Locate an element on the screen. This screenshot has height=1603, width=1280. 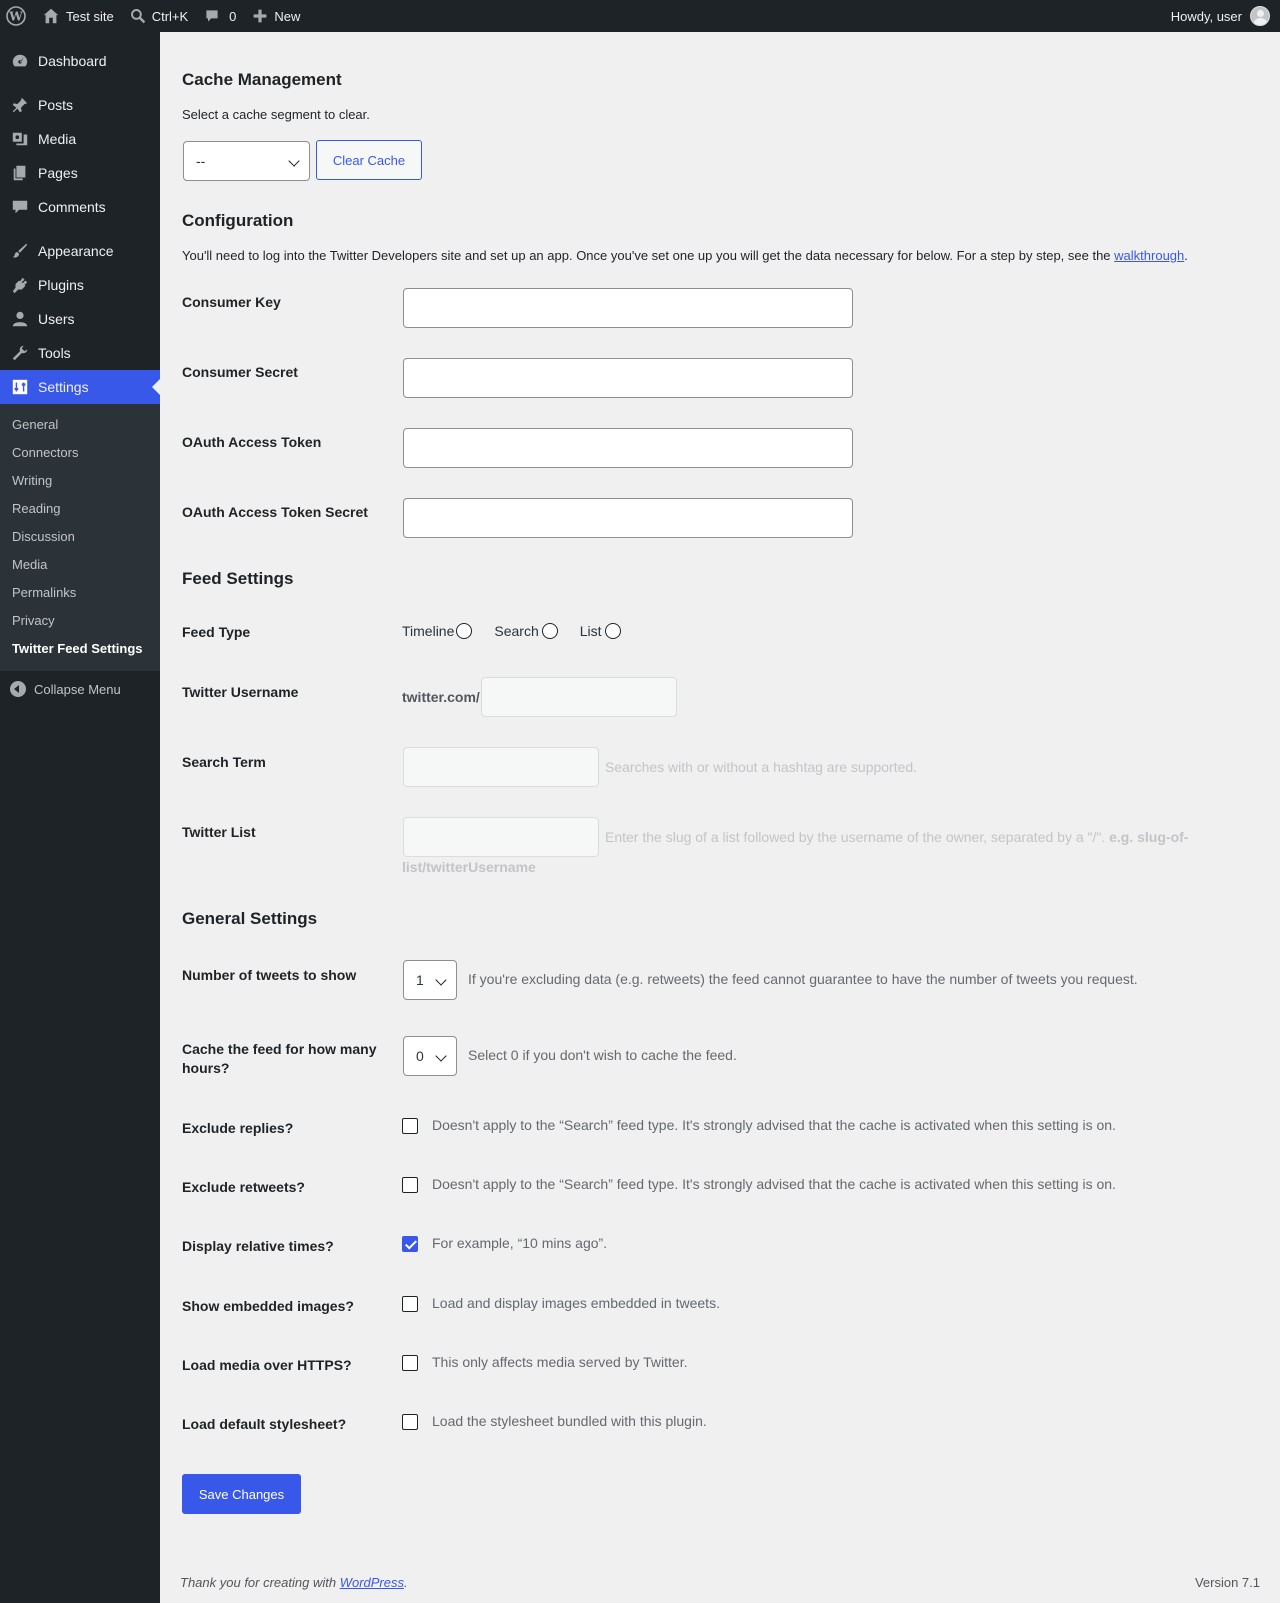
clear-cache-button: Clear Cache is located at coordinates (369, 160).